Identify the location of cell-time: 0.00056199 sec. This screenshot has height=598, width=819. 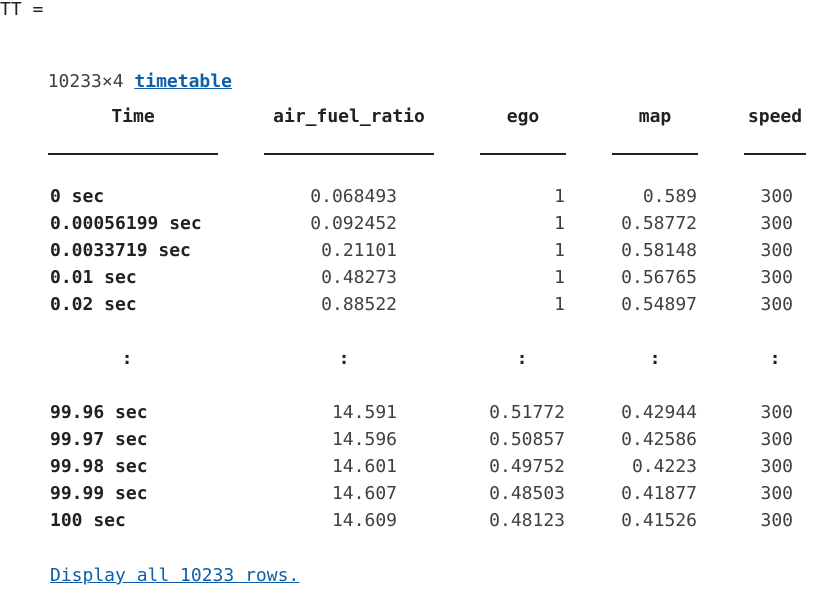
(126, 223).